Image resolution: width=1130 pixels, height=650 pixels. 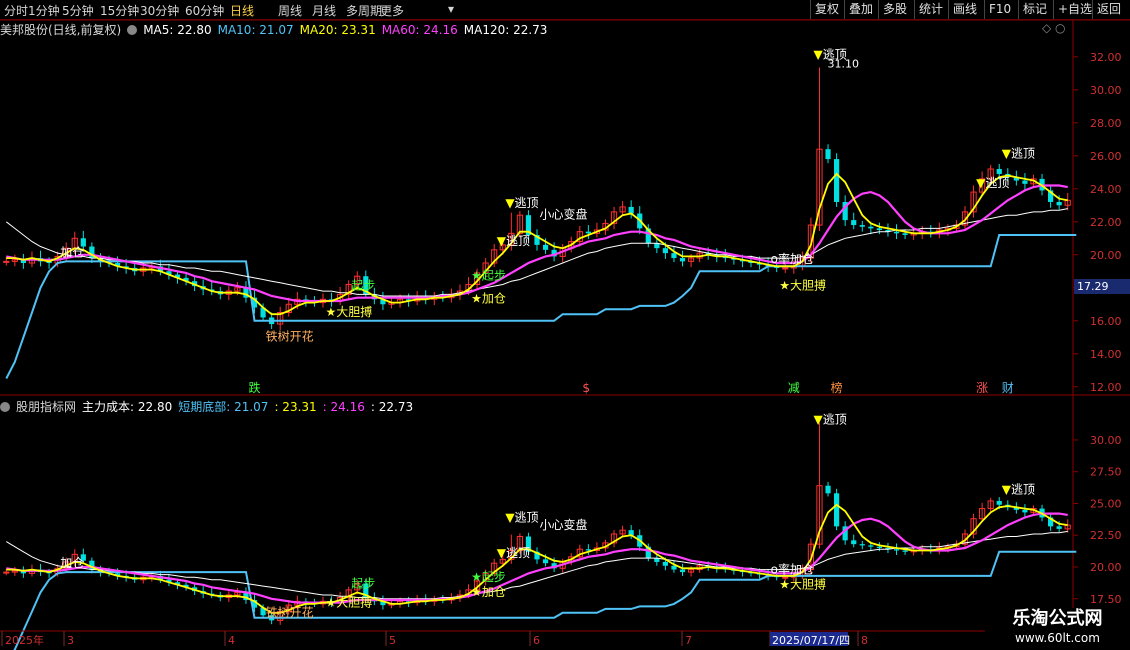 What do you see at coordinates (5, 407) in the screenshot?
I see `sub-settings-chip-icon` at bounding box center [5, 407].